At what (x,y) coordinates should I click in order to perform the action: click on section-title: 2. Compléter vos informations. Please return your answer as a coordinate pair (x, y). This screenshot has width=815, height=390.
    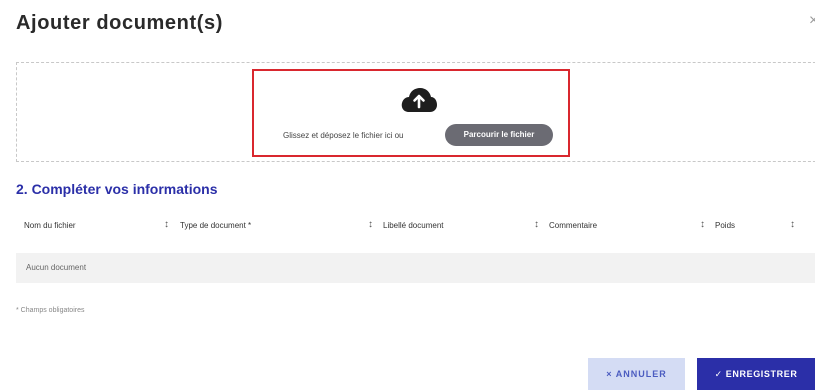
    Looking at the image, I should click on (117, 189).